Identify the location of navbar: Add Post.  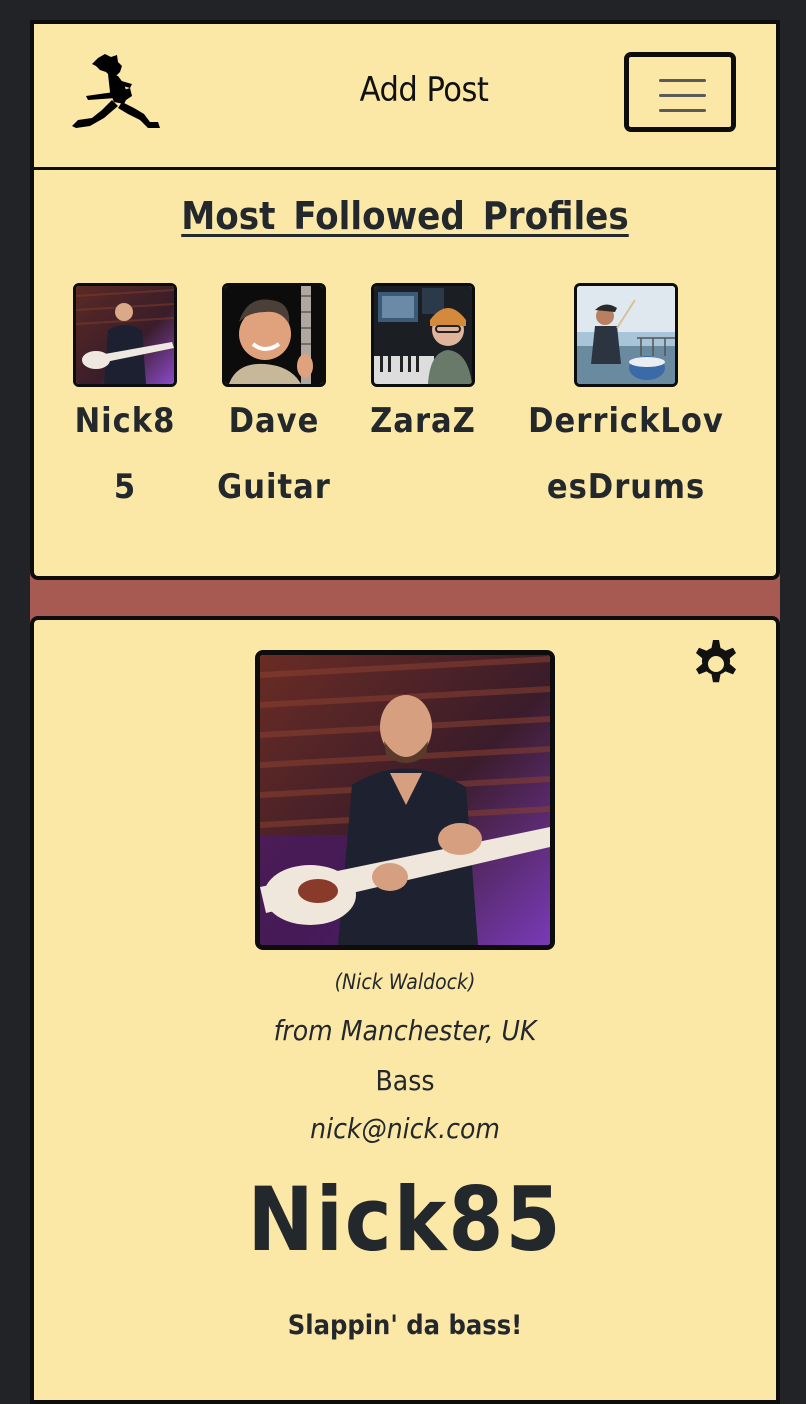
(405, 95).